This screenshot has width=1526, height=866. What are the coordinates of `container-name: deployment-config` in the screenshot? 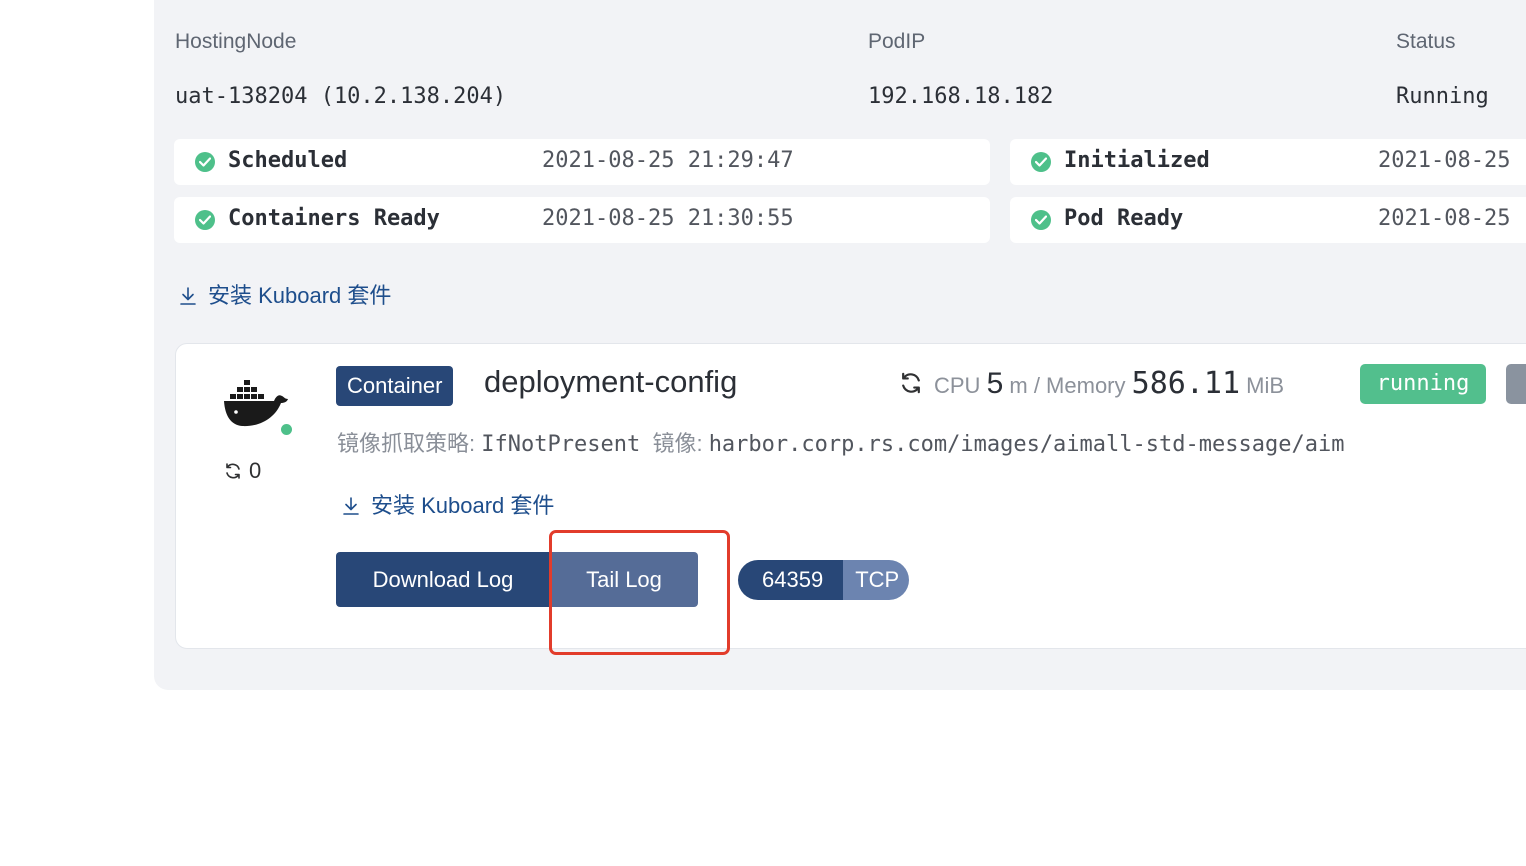 It's located at (611, 381).